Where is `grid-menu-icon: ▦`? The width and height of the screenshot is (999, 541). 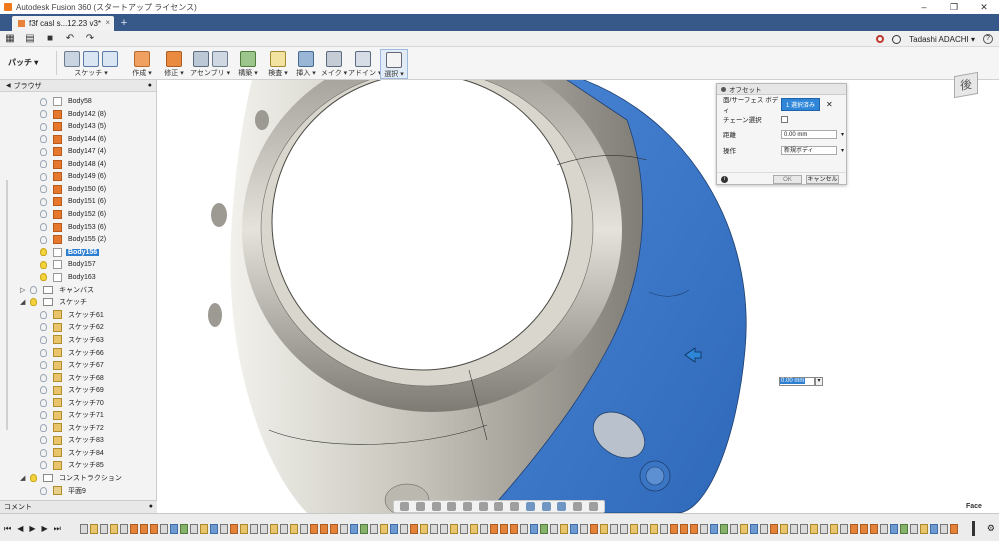 grid-menu-icon: ▦ is located at coordinates (10, 39).